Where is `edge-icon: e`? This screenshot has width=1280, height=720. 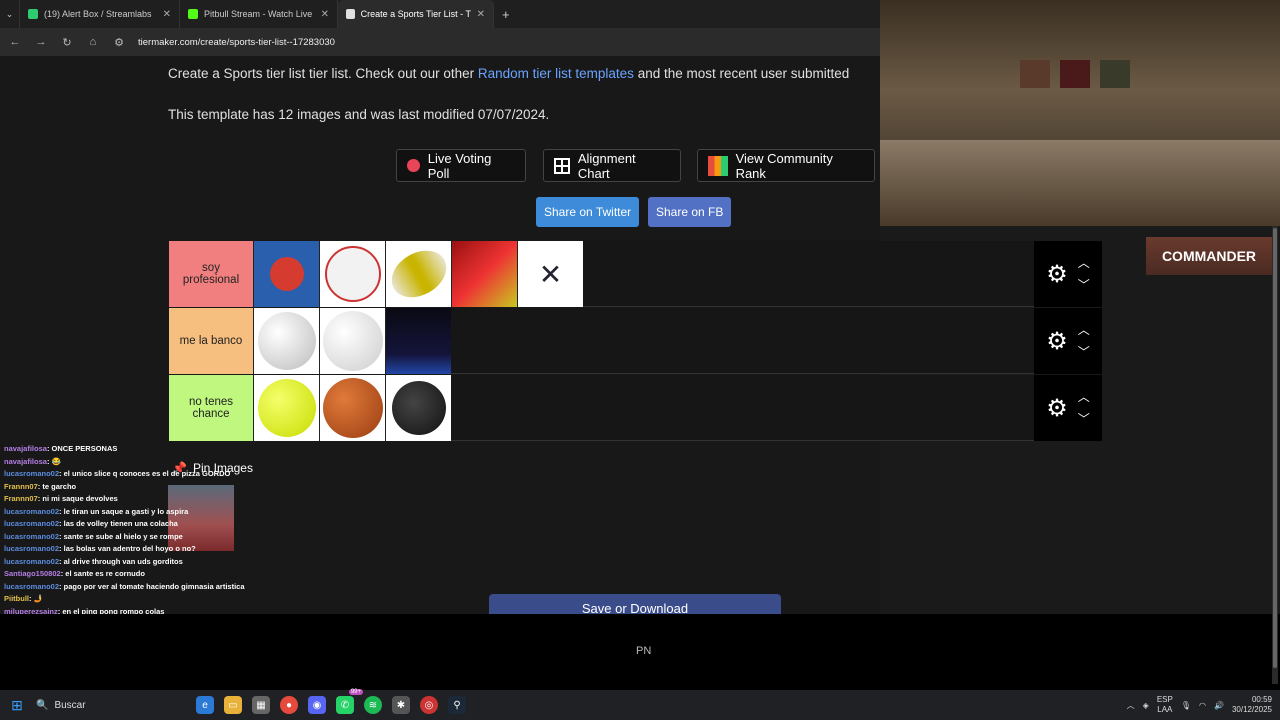 edge-icon: e is located at coordinates (205, 705).